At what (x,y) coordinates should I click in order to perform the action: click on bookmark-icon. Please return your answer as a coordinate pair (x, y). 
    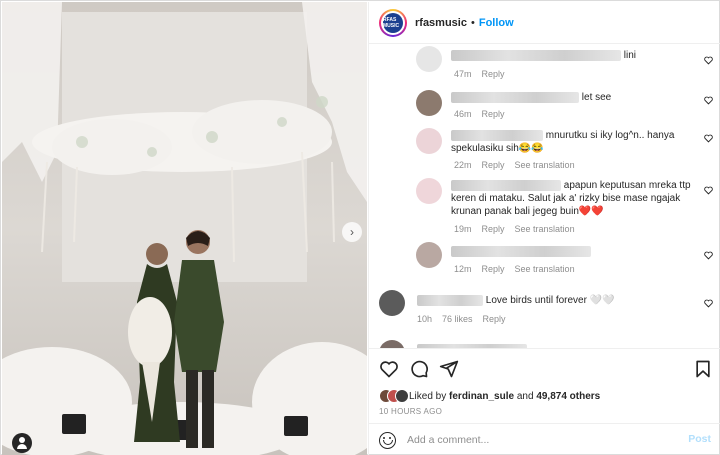
    Looking at the image, I should click on (703, 369).